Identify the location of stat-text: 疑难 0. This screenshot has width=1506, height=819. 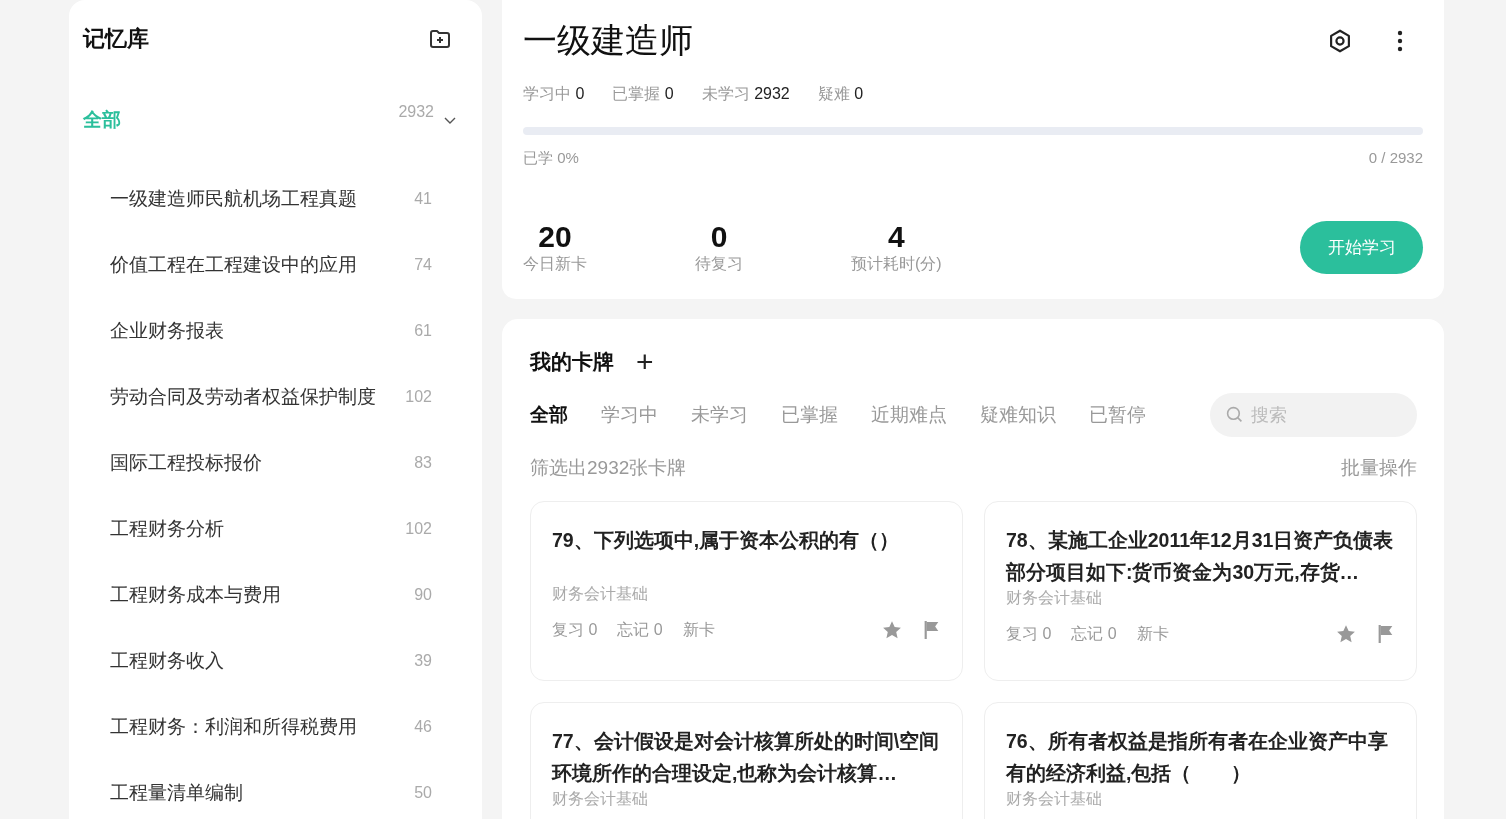
(840, 94).